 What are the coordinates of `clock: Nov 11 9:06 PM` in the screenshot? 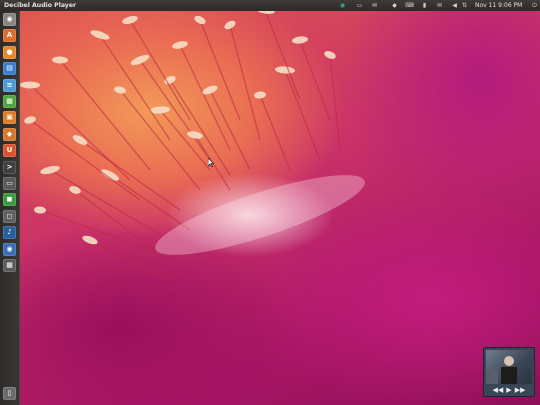 It's located at (498, 5).